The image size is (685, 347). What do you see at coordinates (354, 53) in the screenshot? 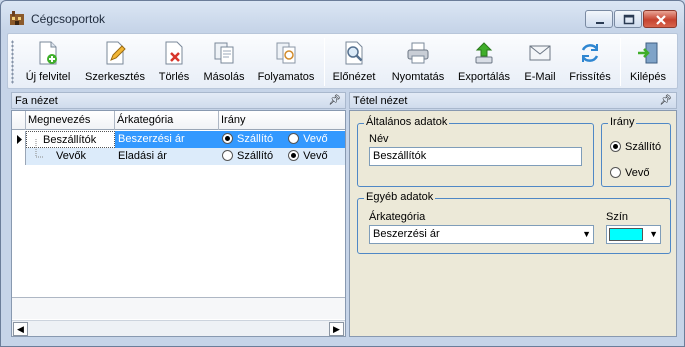
I see `preview-icon` at bounding box center [354, 53].